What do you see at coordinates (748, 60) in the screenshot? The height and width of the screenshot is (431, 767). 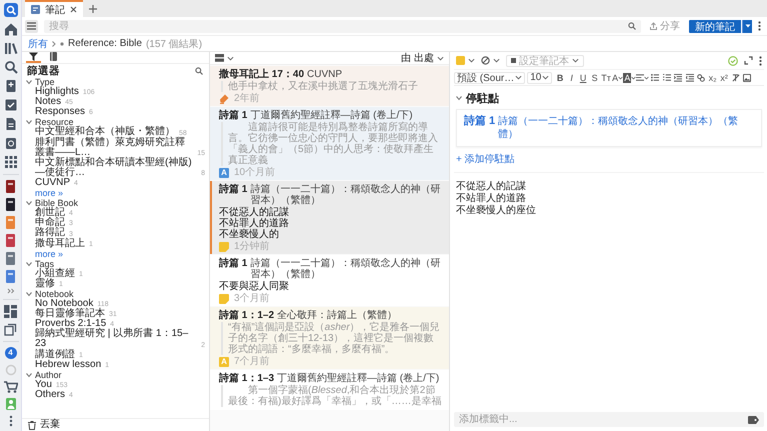 I see `expand-icon` at bounding box center [748, 60].